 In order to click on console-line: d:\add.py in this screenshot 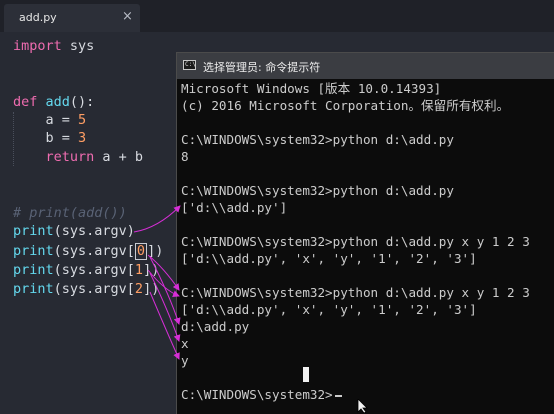, I will do `click(215, 326)`.